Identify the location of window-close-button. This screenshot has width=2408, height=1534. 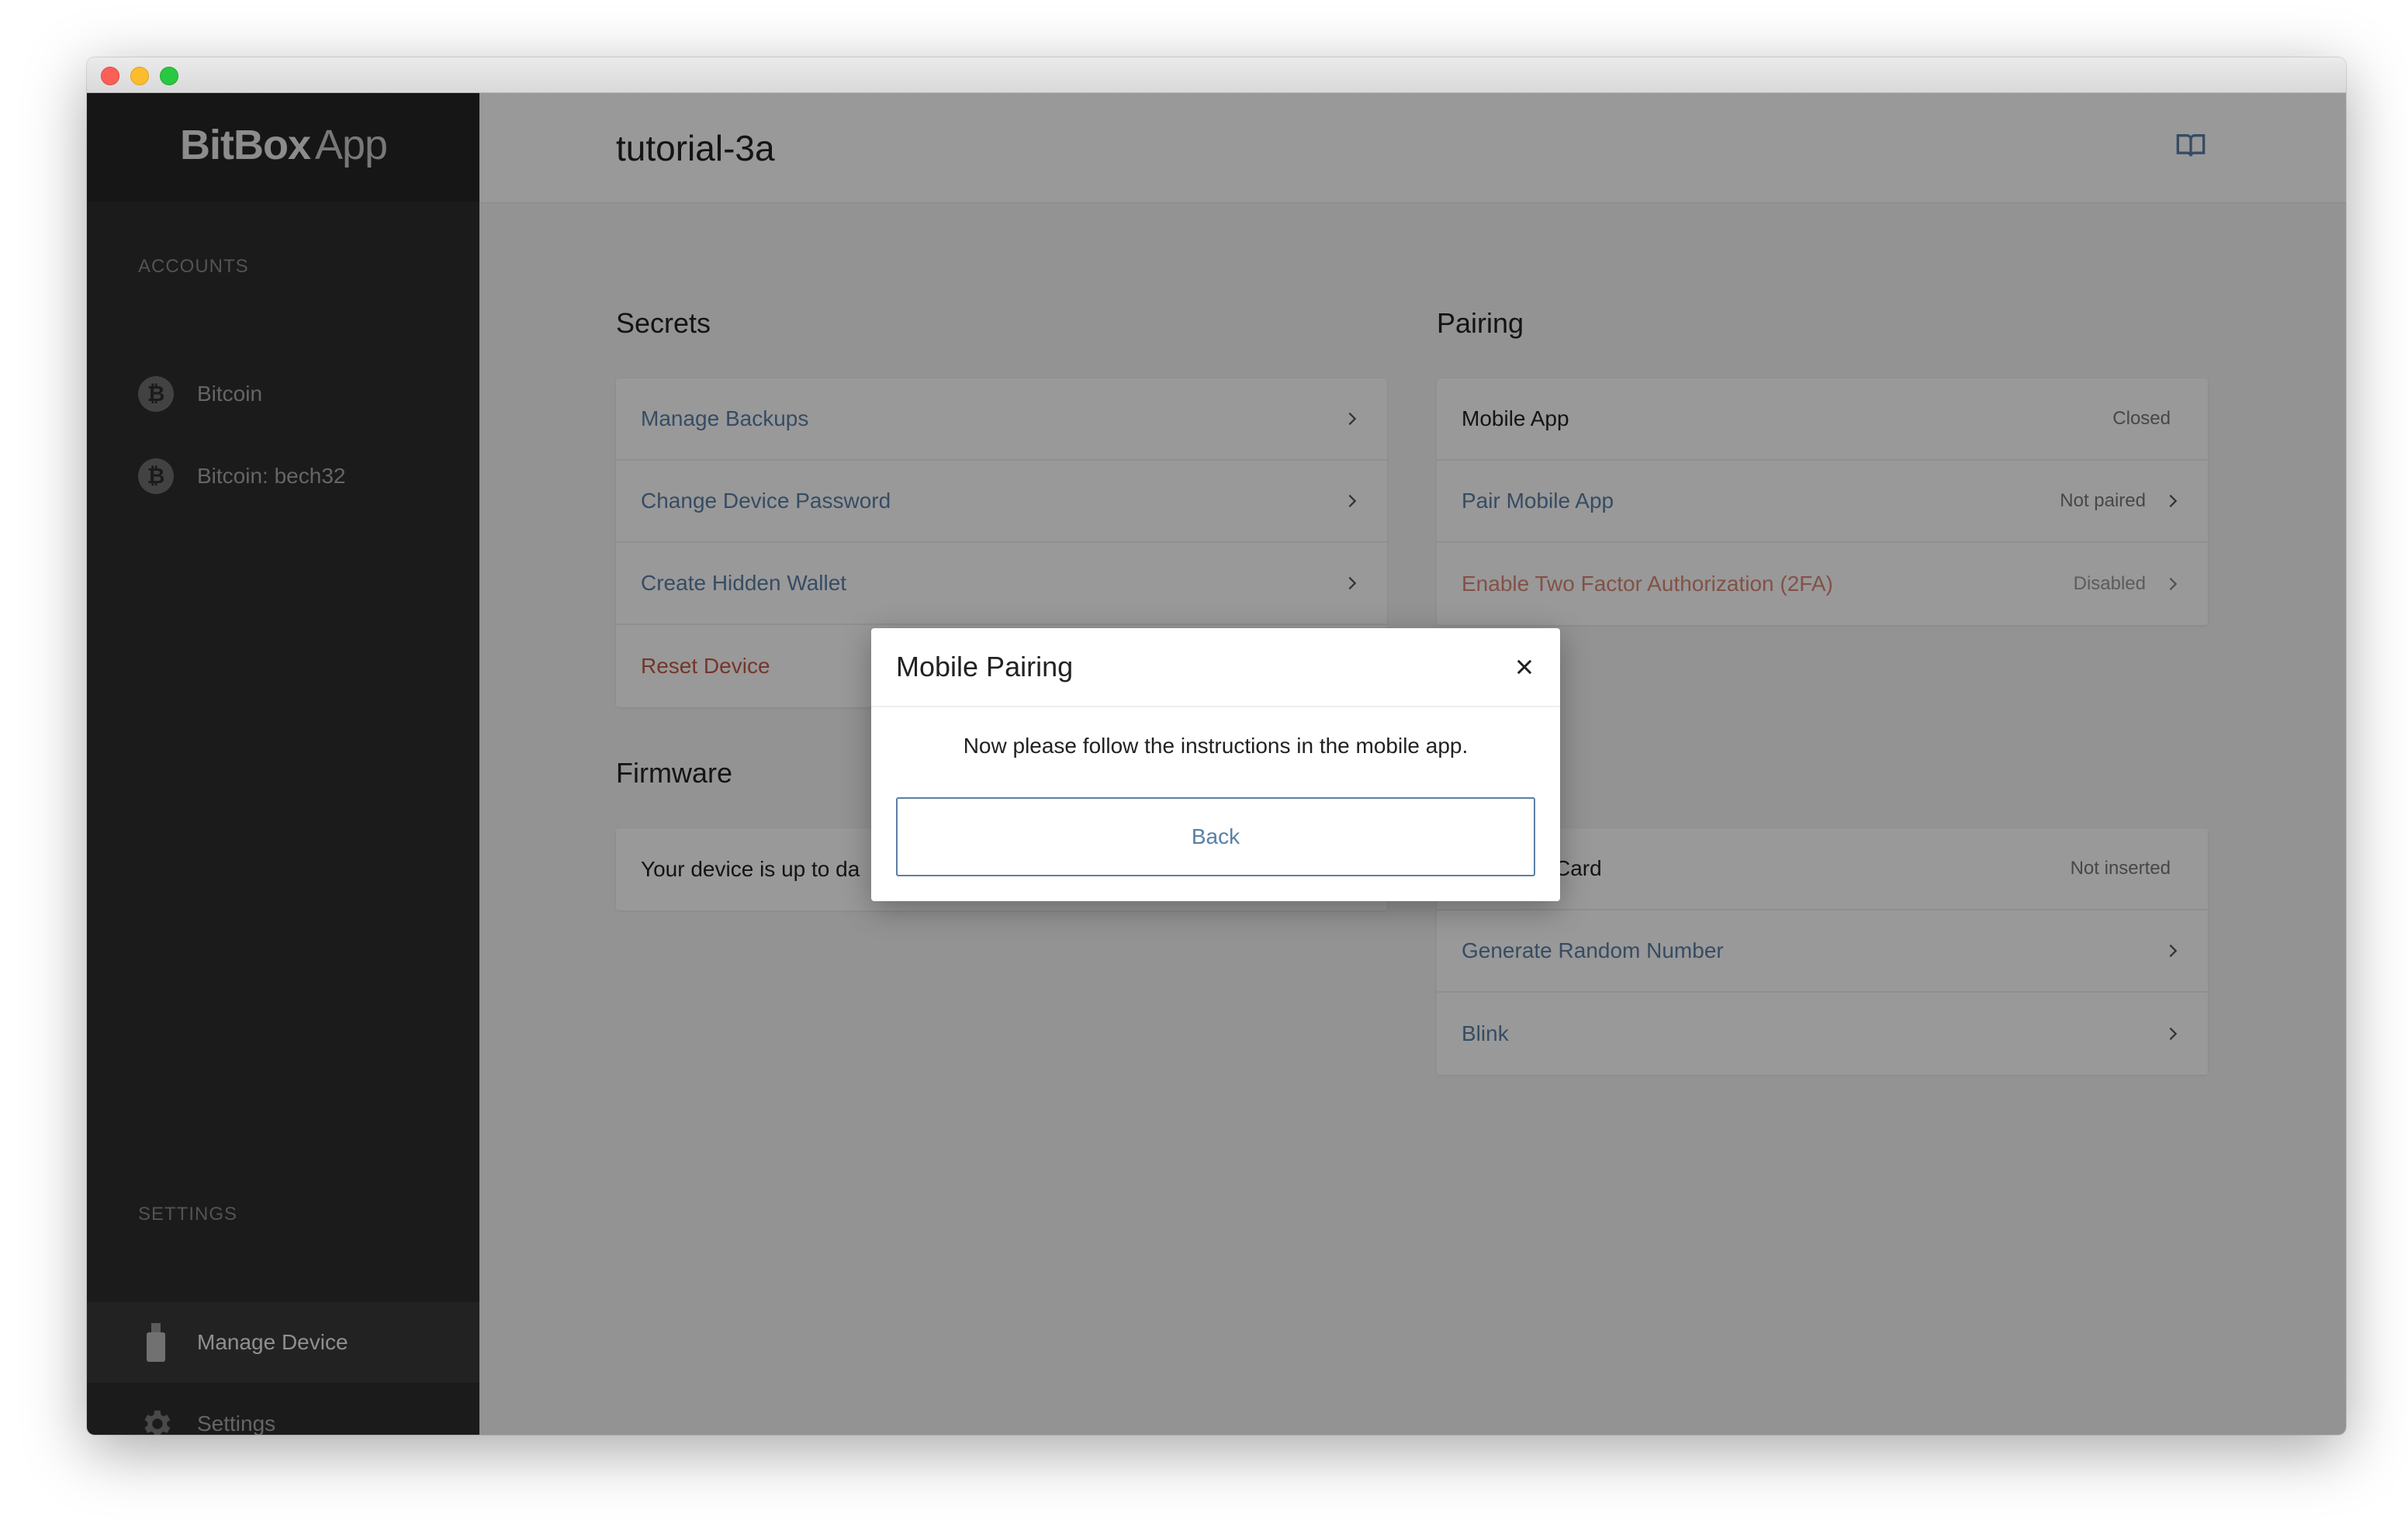
(110, 76).